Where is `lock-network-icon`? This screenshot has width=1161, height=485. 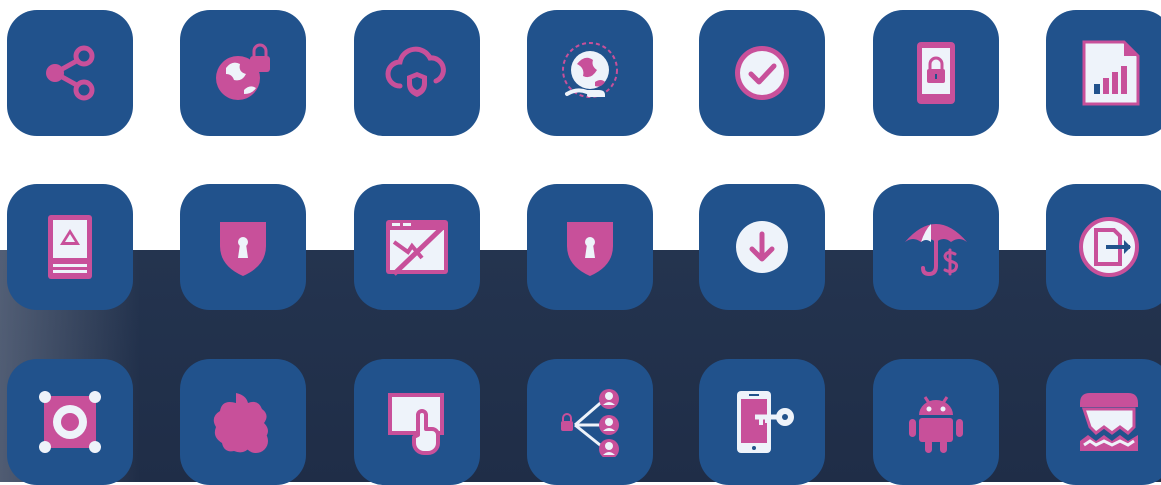 lock-network-icon is located at coordinates (590, 423).